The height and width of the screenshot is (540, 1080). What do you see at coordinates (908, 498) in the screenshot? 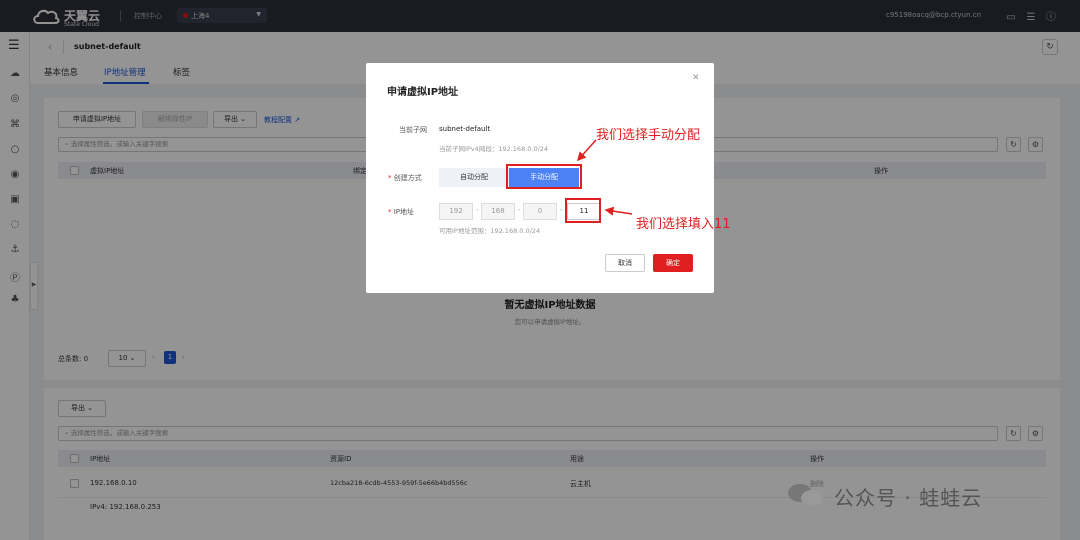
I see `watermark-text: 公众号 · 蛙蛙云` at bounding box center [908, 498].